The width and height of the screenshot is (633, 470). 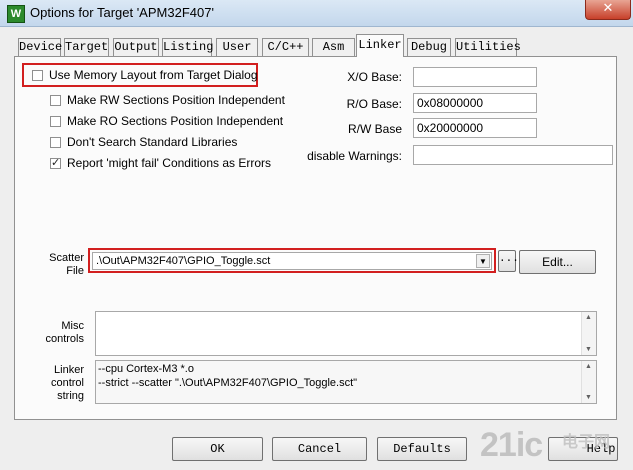 I want to click on tab-linker: Linker, so click(x=380, y=45).